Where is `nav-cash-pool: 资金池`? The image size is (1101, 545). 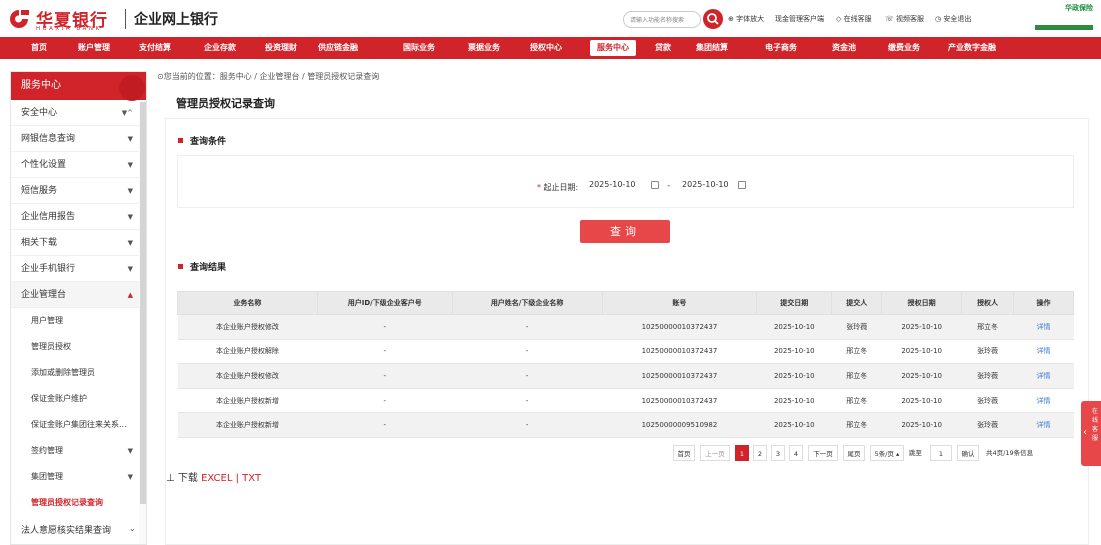 nav-cash-pool: 资金池 is located at coordinates (844, 48).